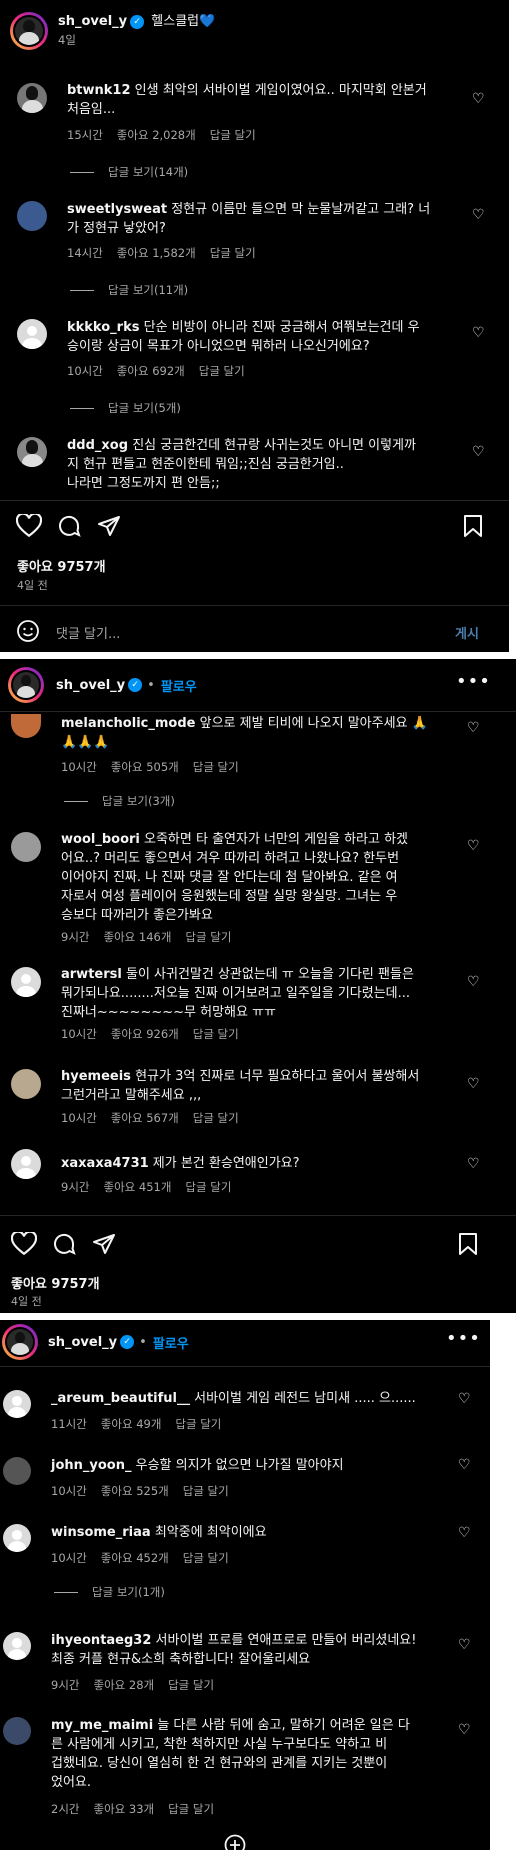 The width and height of the screenshot is (516, 1850). Describe the element at coordinates (145, 767) in the screenshot. I see `comment-likes: 좋아요 505개` at that location.